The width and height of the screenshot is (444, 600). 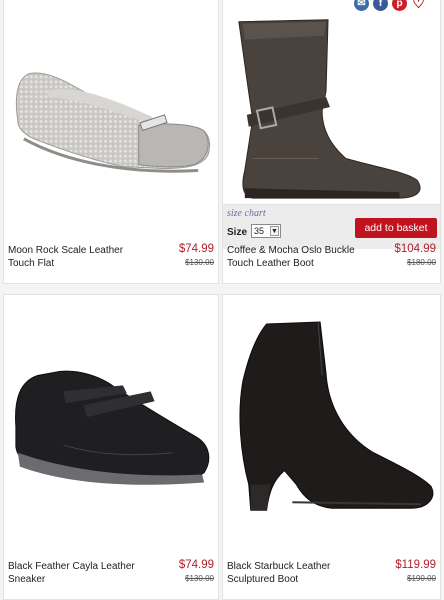 What do you see at coordinates (74, 573) in the screenshot?
I see `product-name: Black Feather Cayla Leather Sneaker` at bounding box center [74, 573].